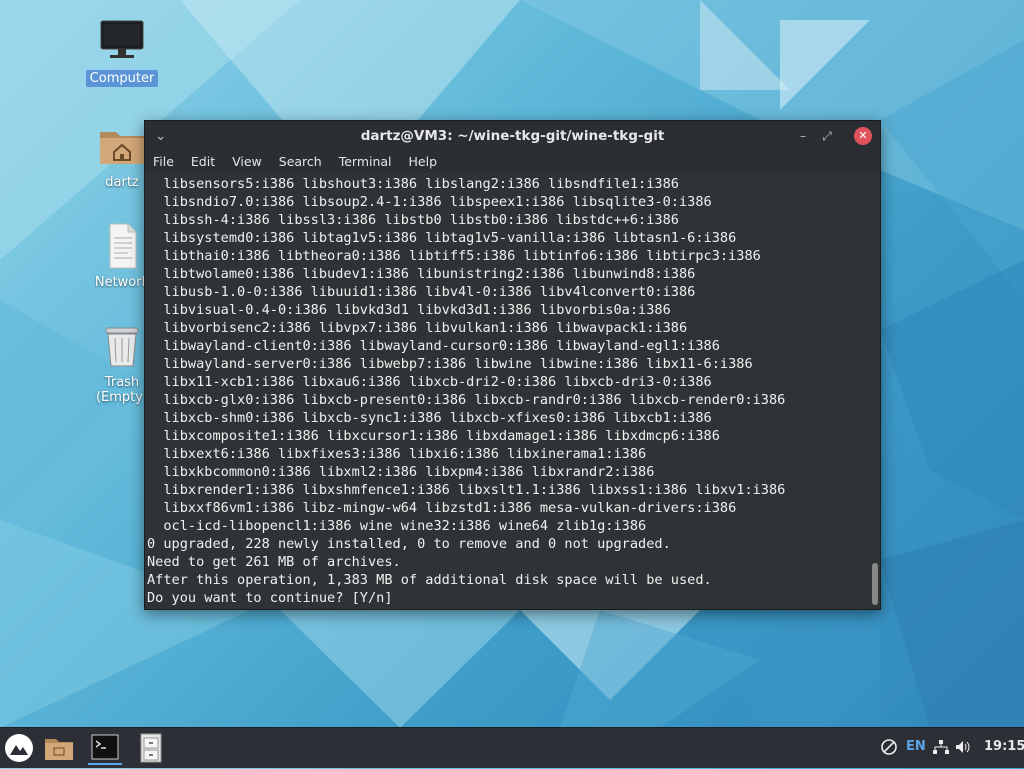 Image resolution: width=1024 pixels, height=769 pixels. I want to click on network-icon, so click(122, 246).